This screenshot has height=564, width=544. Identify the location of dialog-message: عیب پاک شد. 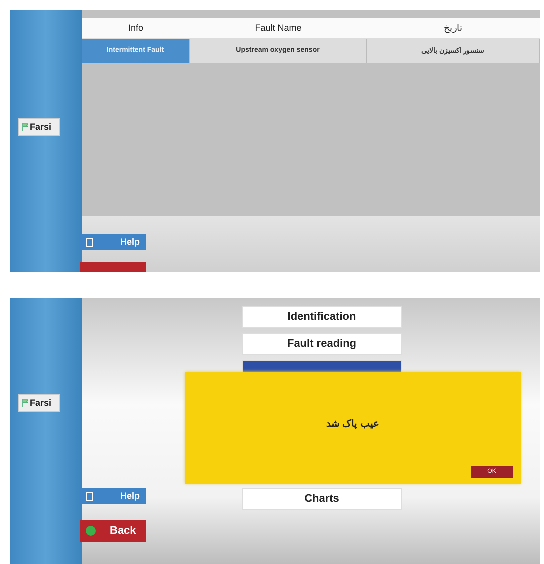
(353, 424).